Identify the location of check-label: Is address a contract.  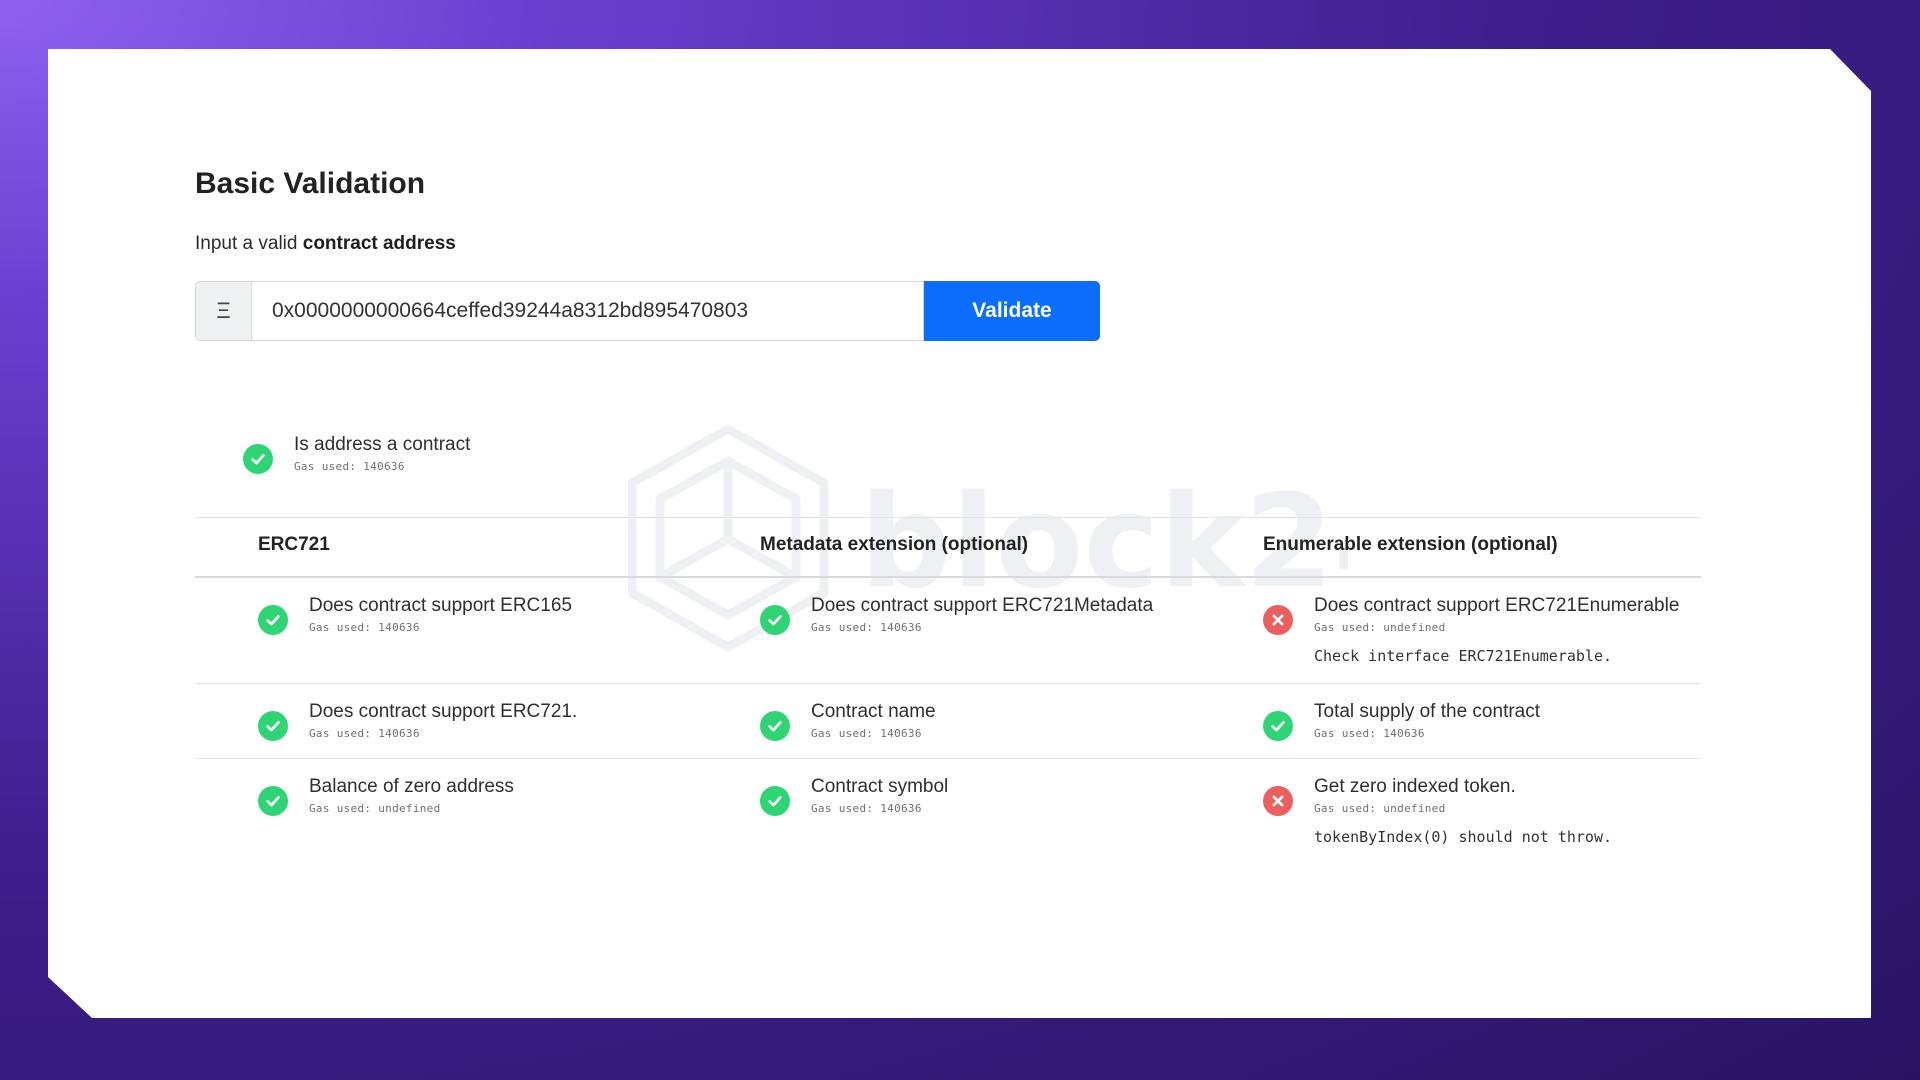
(382, 444).